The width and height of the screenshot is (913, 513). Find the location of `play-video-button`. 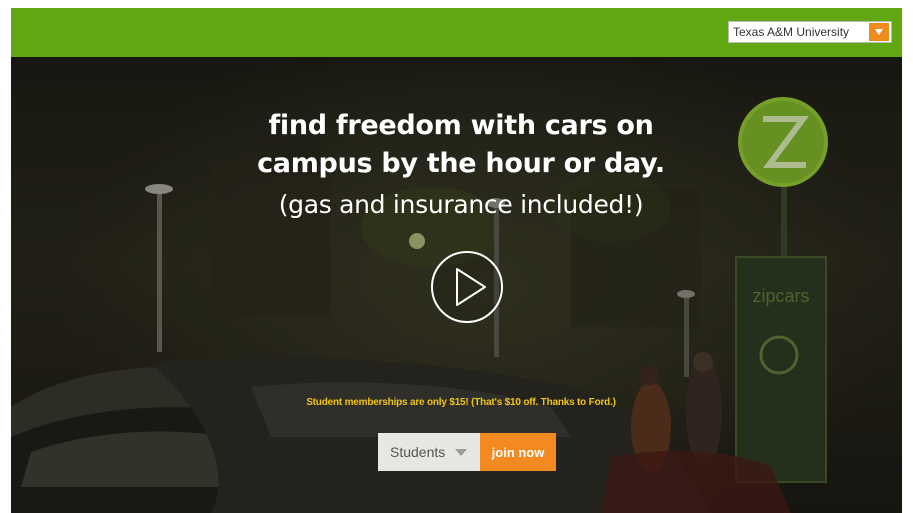

play-video-button is located at coordinates (467, 287).